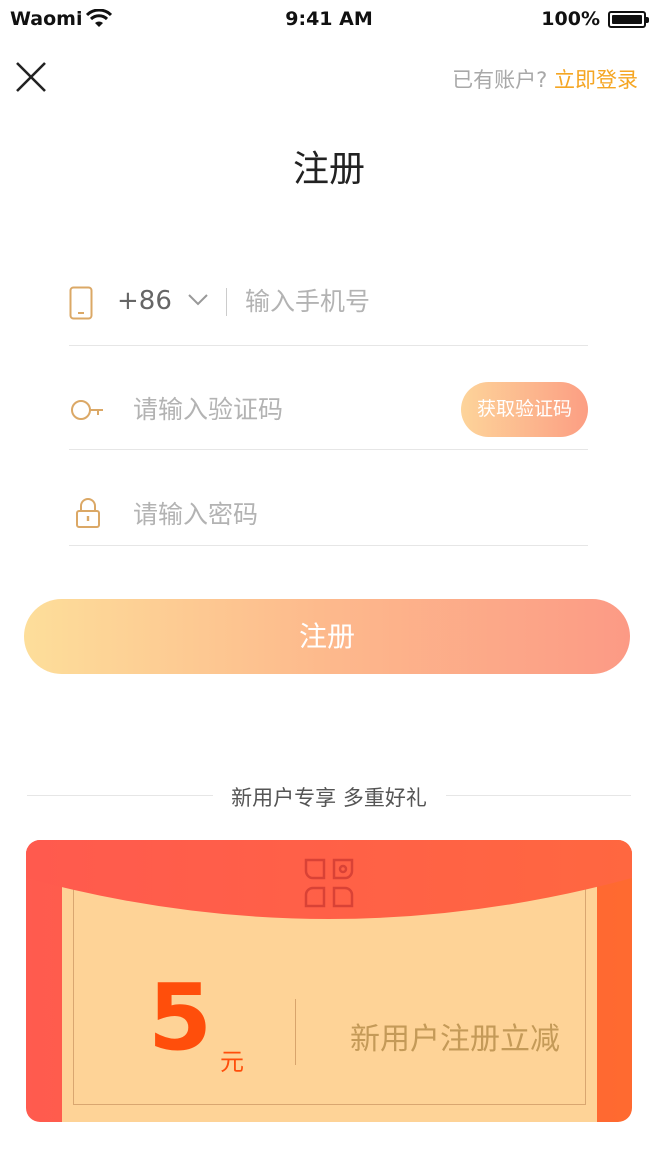 This screenshot has width=658, height=1170. I want to click on password-field, so click(328, 513).